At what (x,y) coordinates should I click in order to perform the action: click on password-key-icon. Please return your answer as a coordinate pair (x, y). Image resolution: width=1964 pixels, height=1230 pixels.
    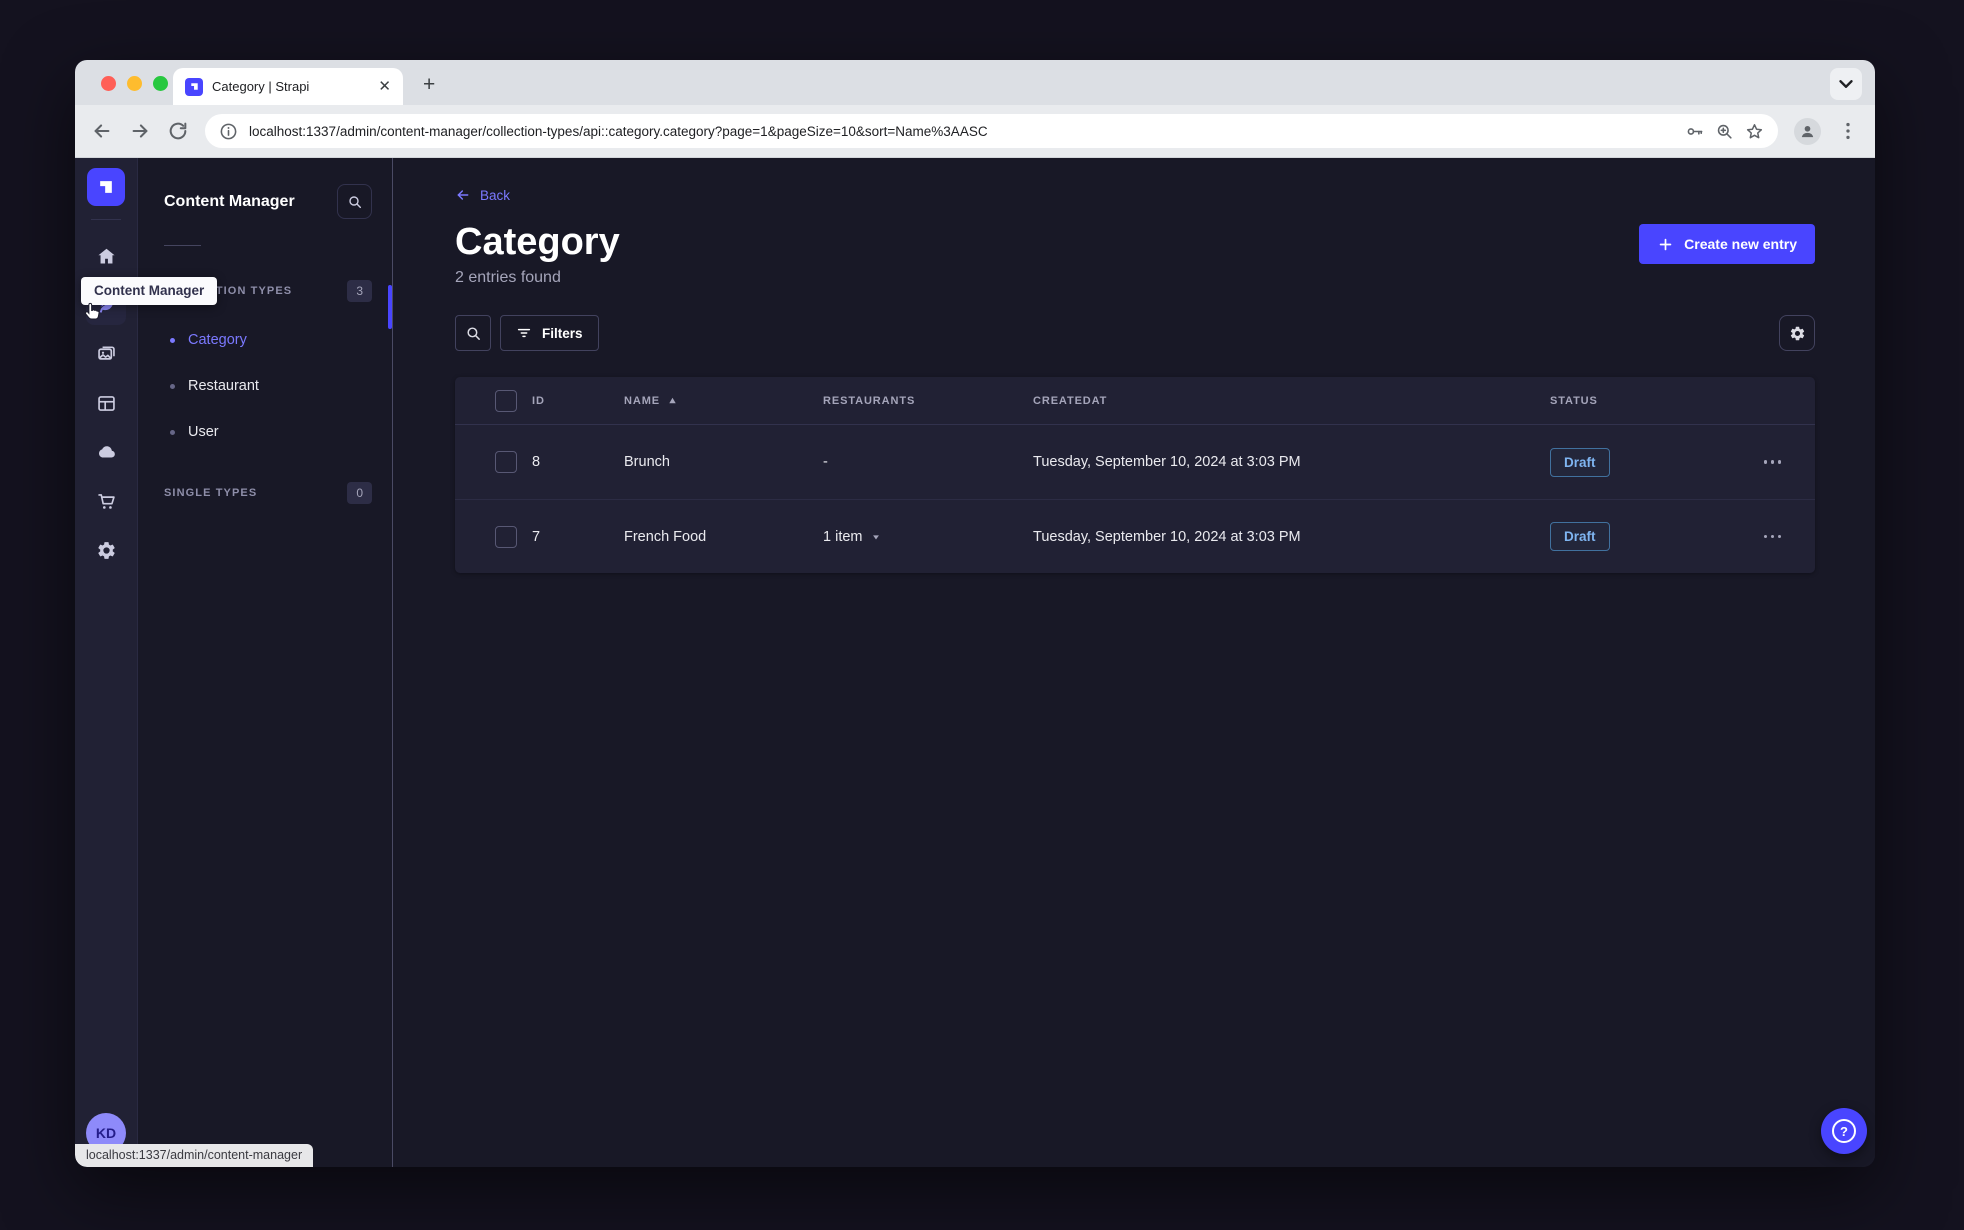
    Looking at the image, I should click on (1694, 131).